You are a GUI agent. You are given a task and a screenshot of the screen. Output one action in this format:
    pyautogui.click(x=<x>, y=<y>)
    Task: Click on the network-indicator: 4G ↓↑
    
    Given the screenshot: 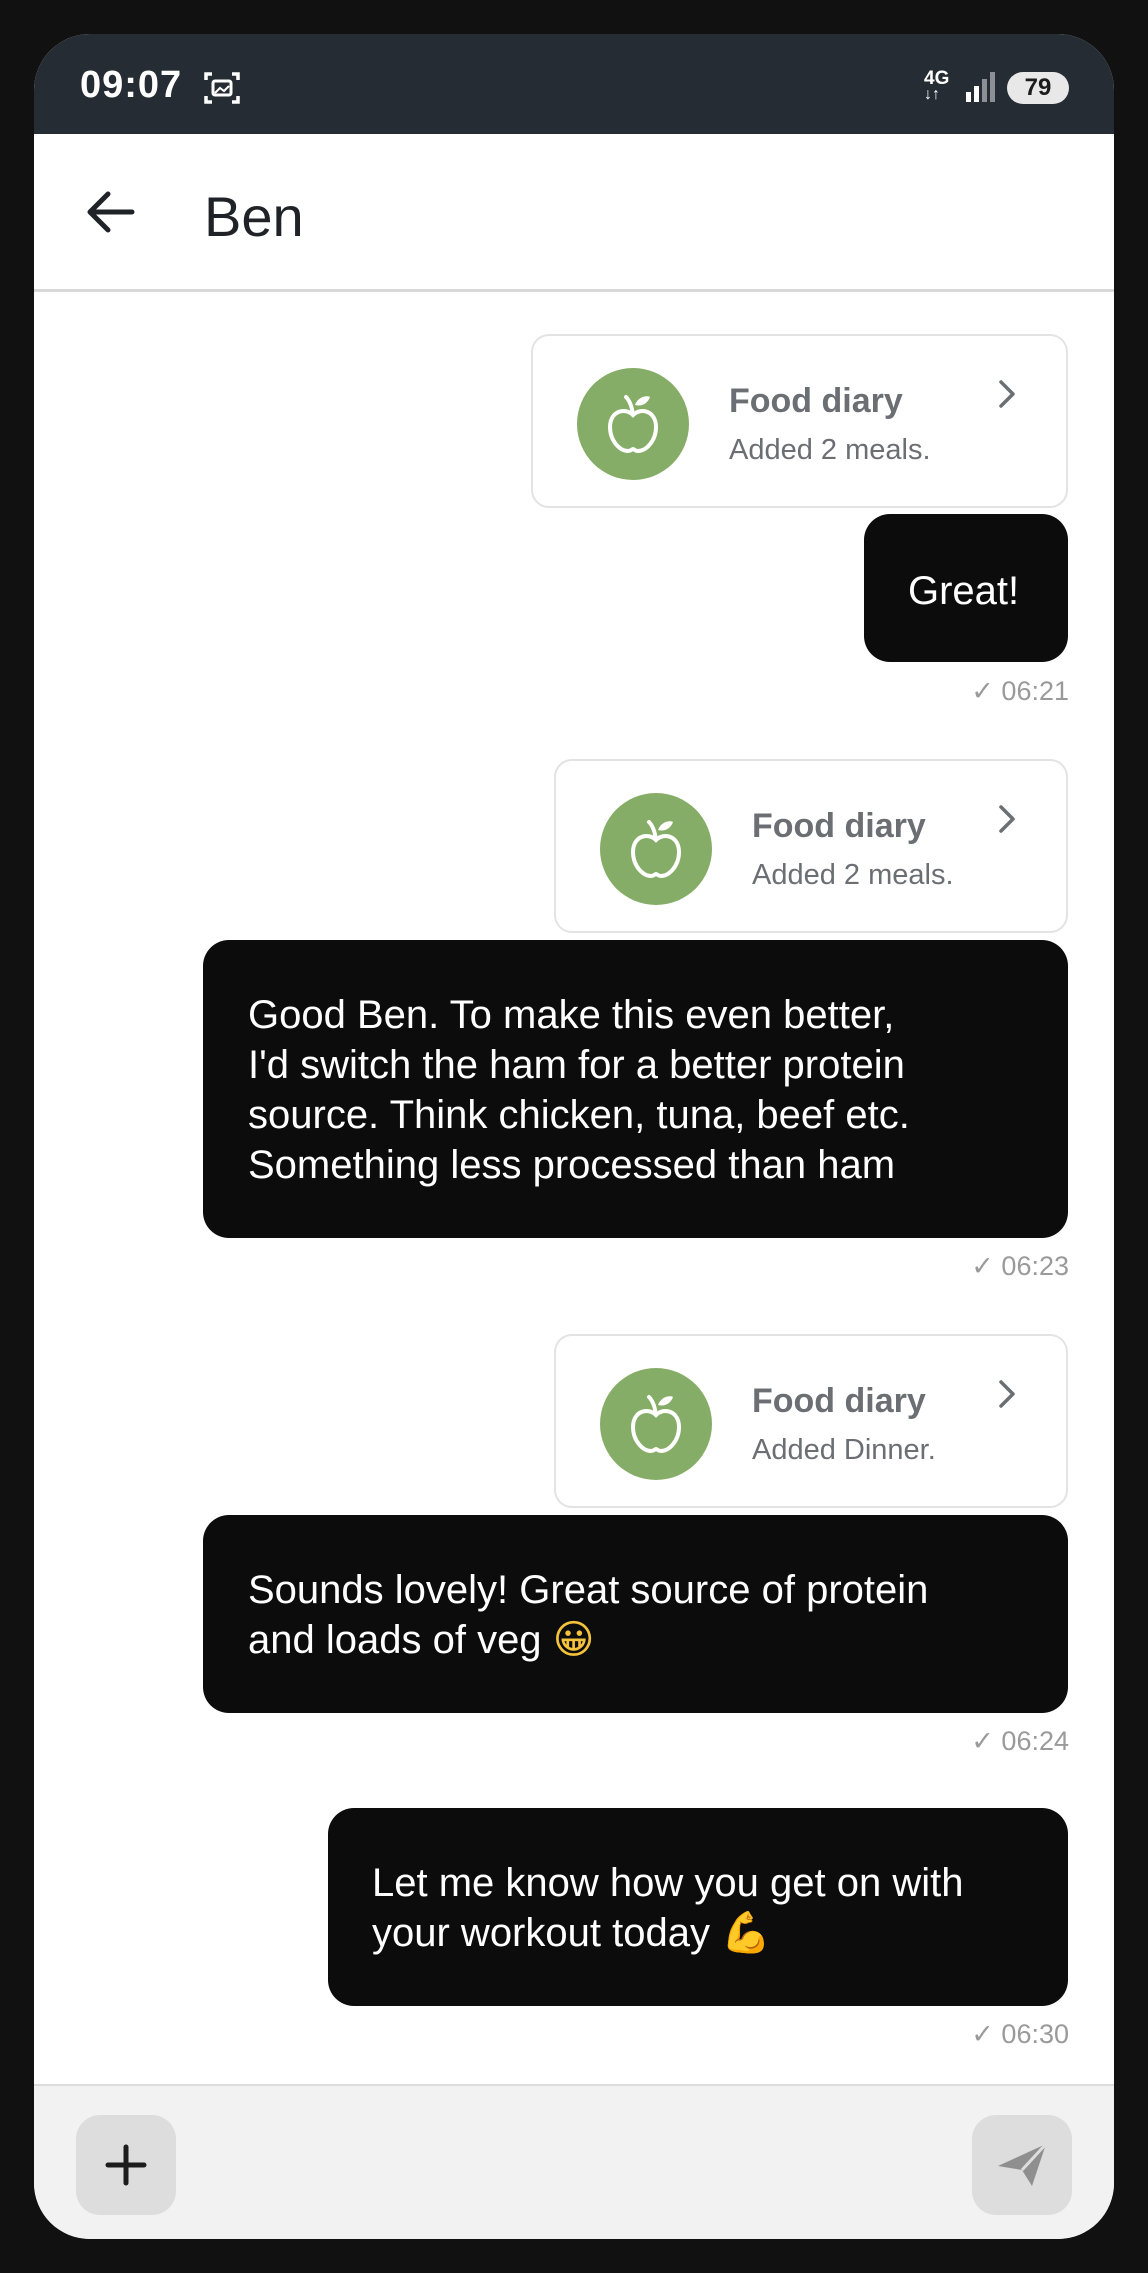 What is the action you would take?
    pyautogui.click(x=936, y=86)
    